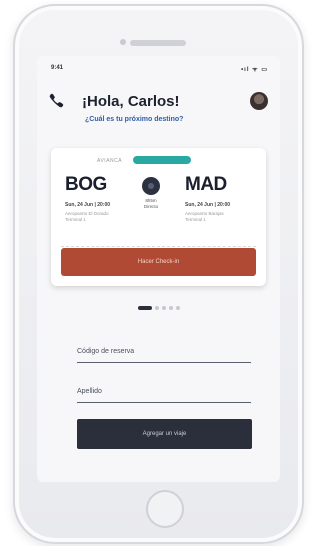 This screenshot has height=546, width=320. Describe the element at coordinates (57, 68) in the screenshot. I see `status-time: 9:41` at that location.